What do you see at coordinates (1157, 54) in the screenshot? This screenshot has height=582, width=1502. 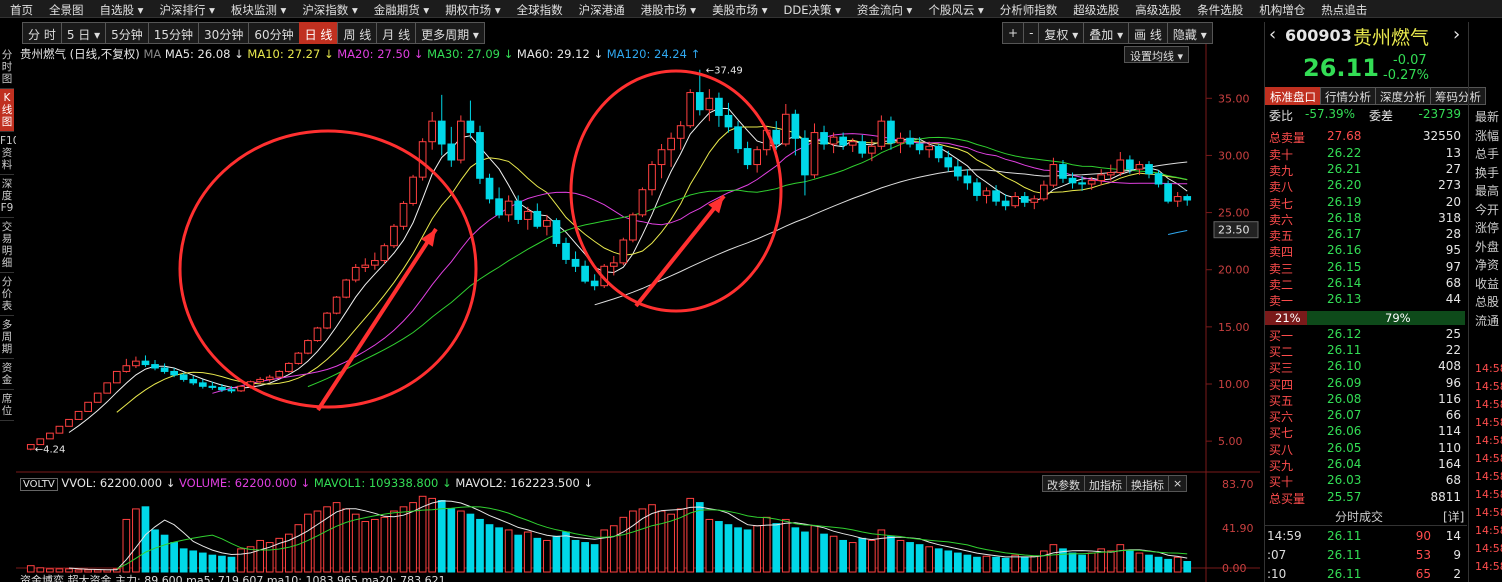 I see `set-ma-button: 设置均线 ▾` at bounding box center [1157, 54].